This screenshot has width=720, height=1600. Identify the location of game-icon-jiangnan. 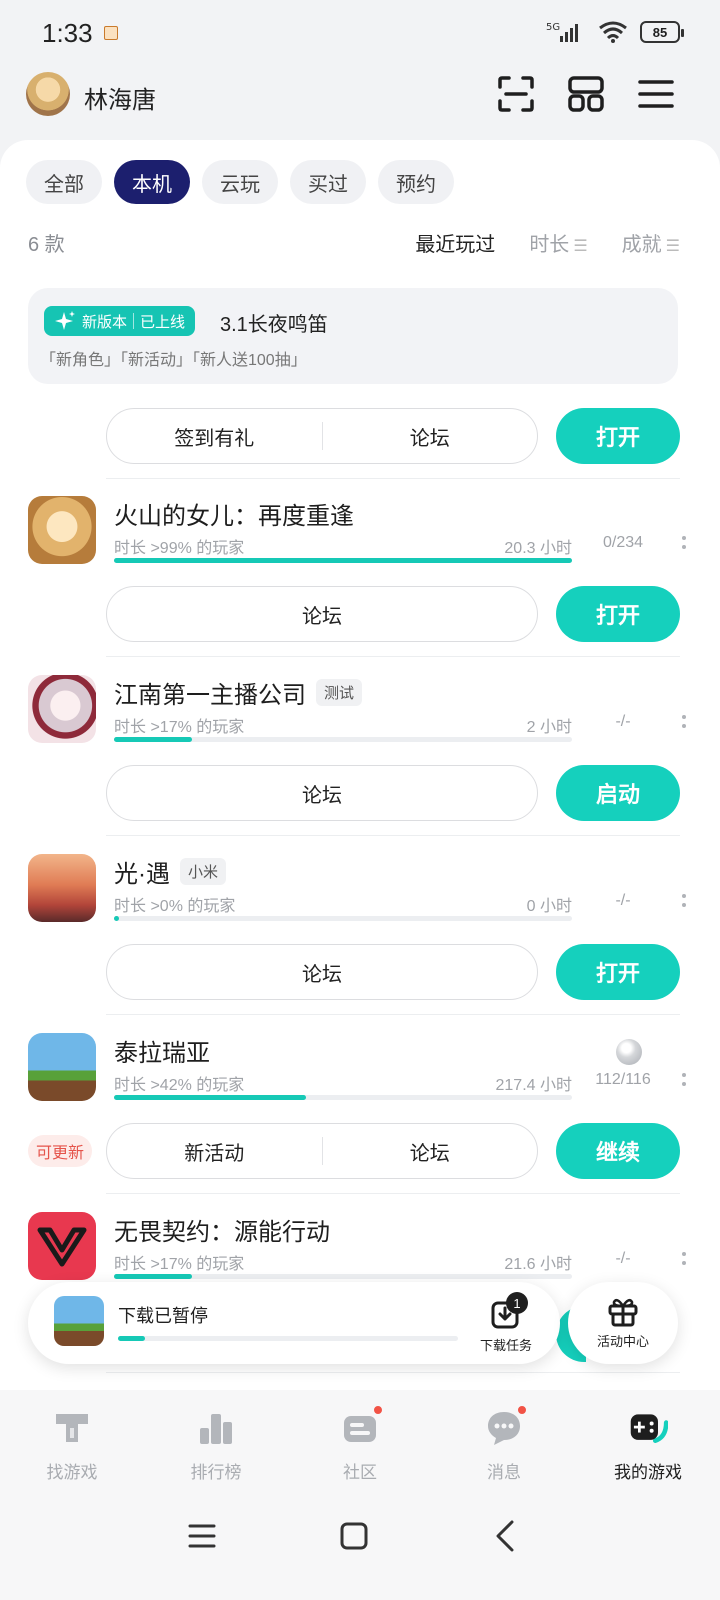
(62, 709).